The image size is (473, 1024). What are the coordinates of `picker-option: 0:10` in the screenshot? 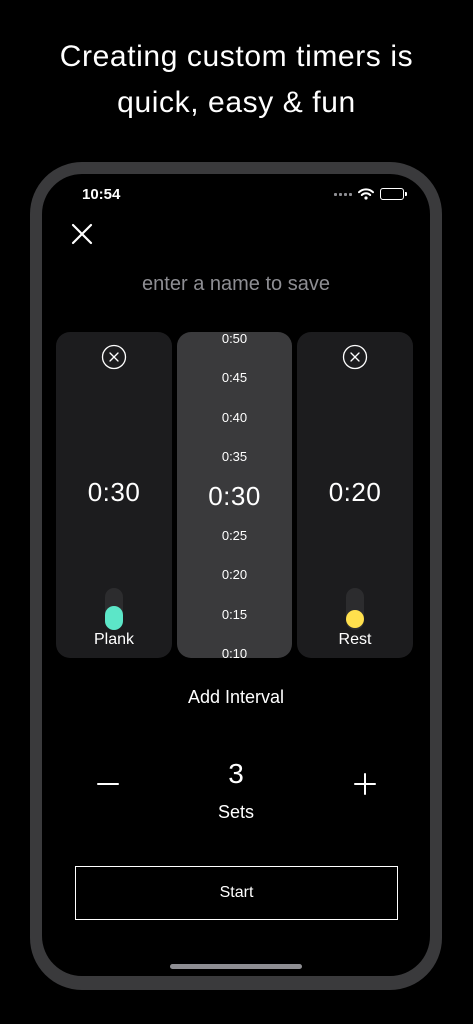 It's located at (234, 651).